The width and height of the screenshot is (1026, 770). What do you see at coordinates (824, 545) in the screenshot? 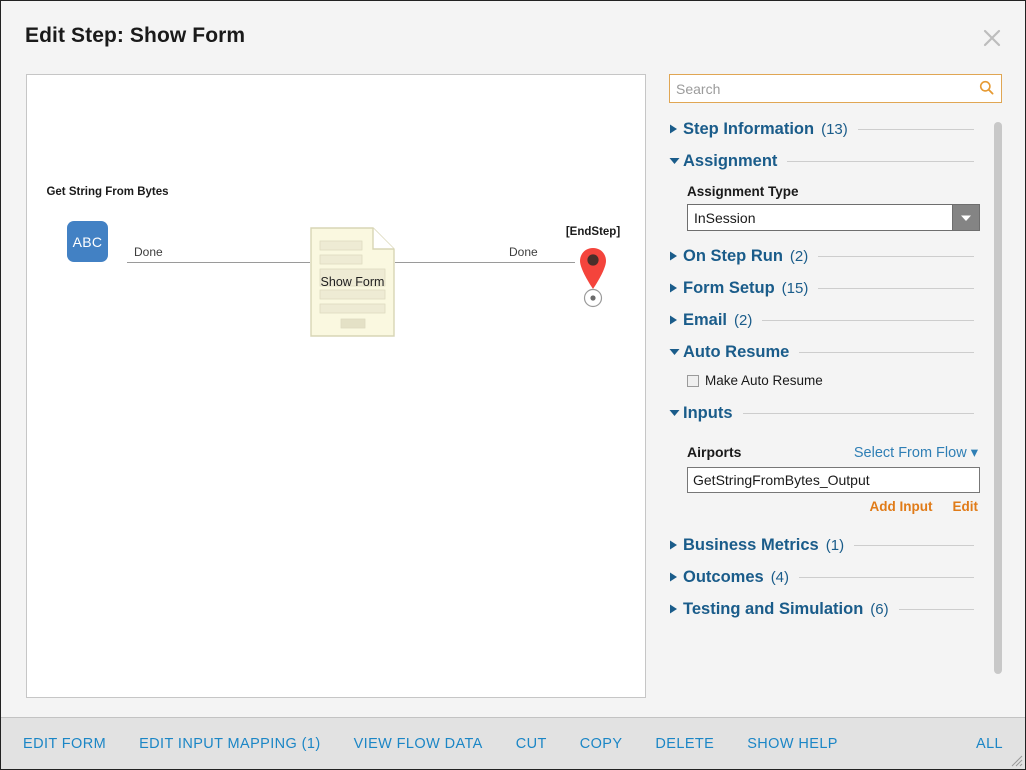
I see `section-business-metrics: Business Metrics (1)` at bounding box center [824, 545].